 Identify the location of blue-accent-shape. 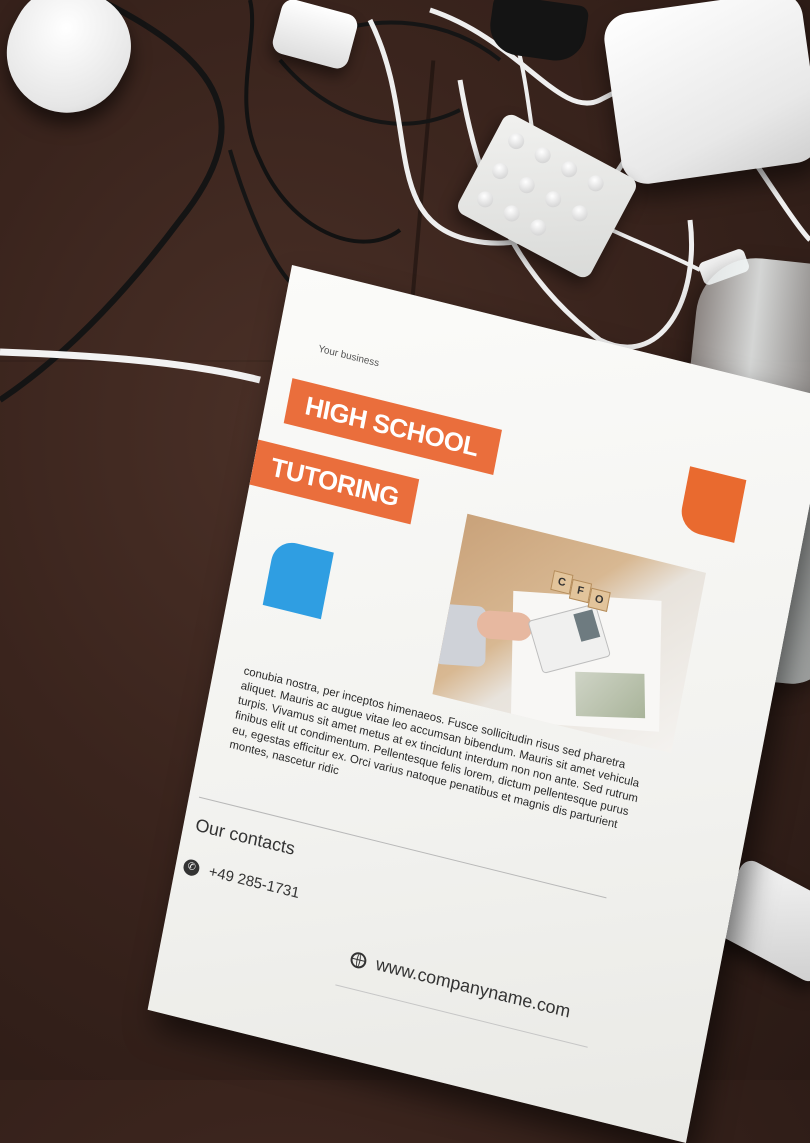
(298, 579).